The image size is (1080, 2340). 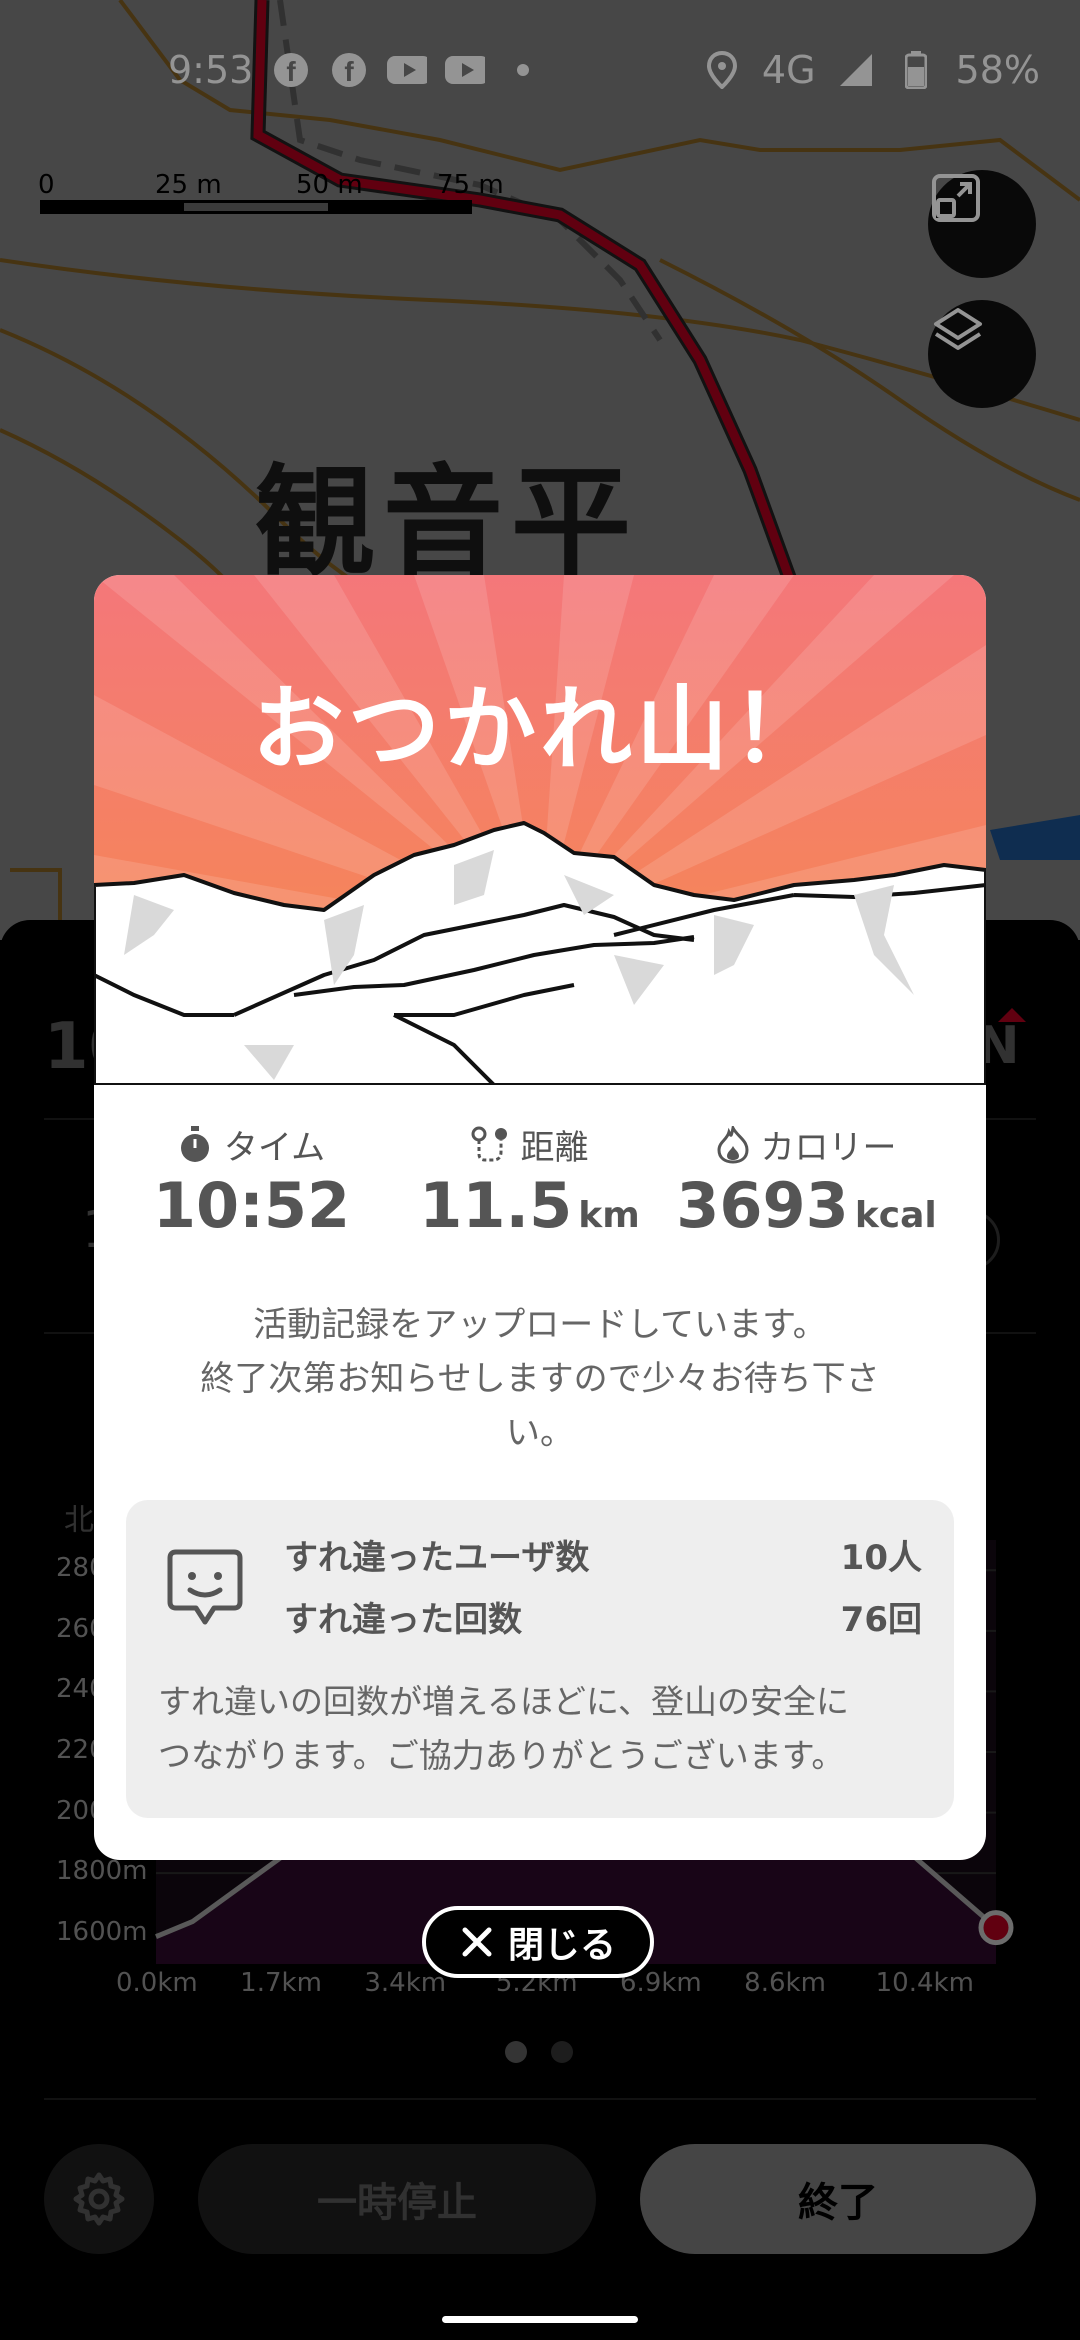 I want to click on stat-time-label-row: タイム, so click(x=251, y=1144).